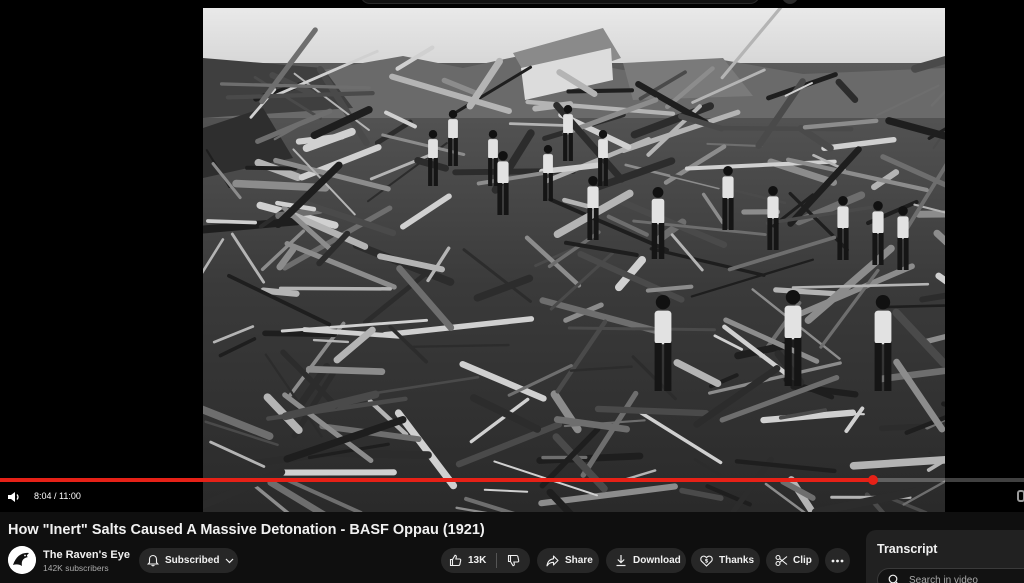 This screenshot has height=583, width=1024. I want to click on chevron-down-icon, so click(230, 560).